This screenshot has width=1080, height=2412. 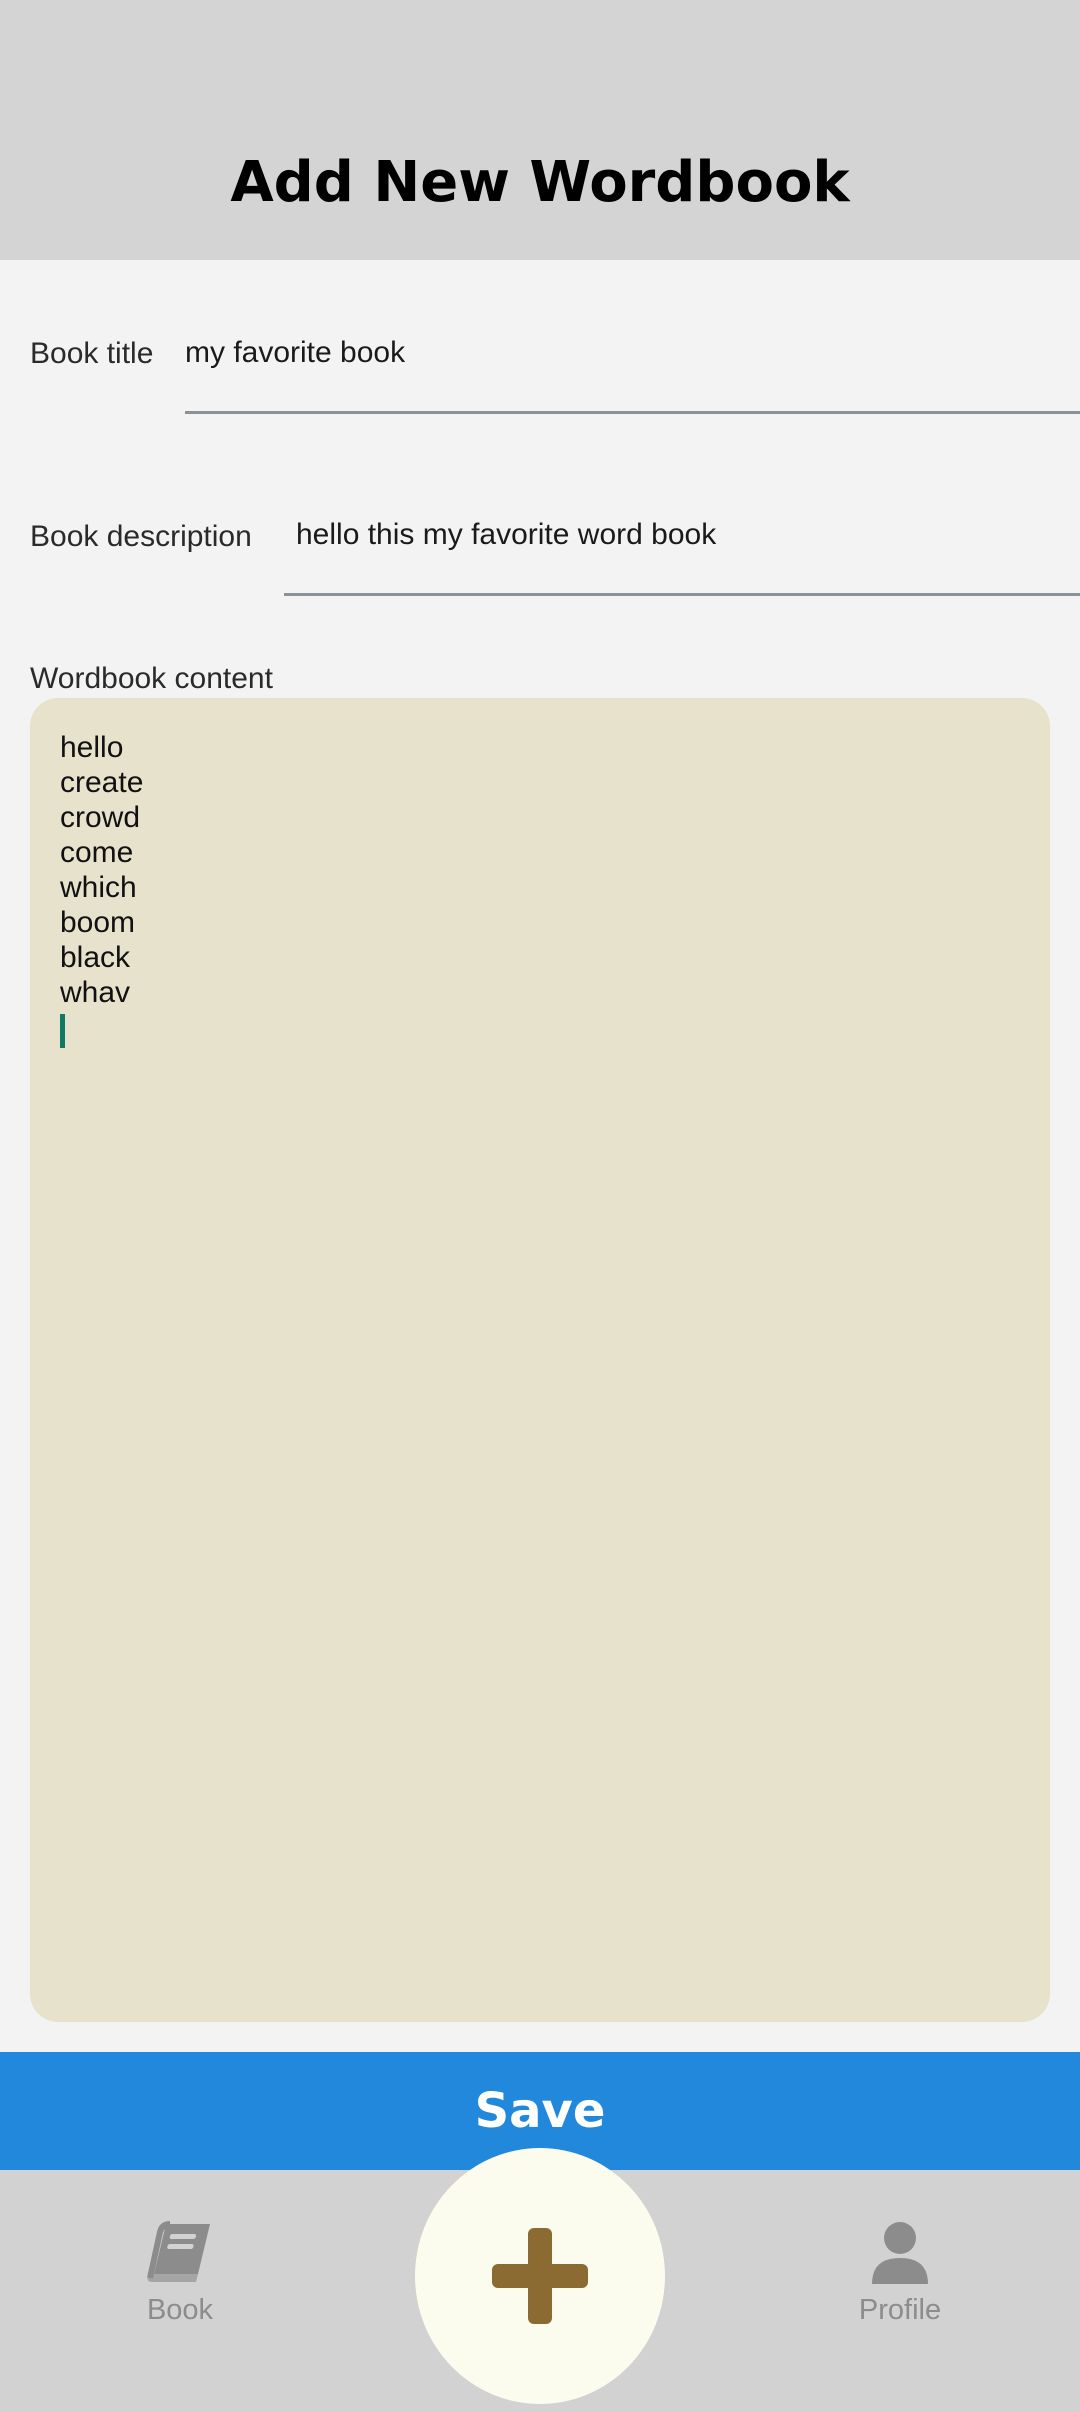 I want to click on person-icon, so click(x=900, y=2253).